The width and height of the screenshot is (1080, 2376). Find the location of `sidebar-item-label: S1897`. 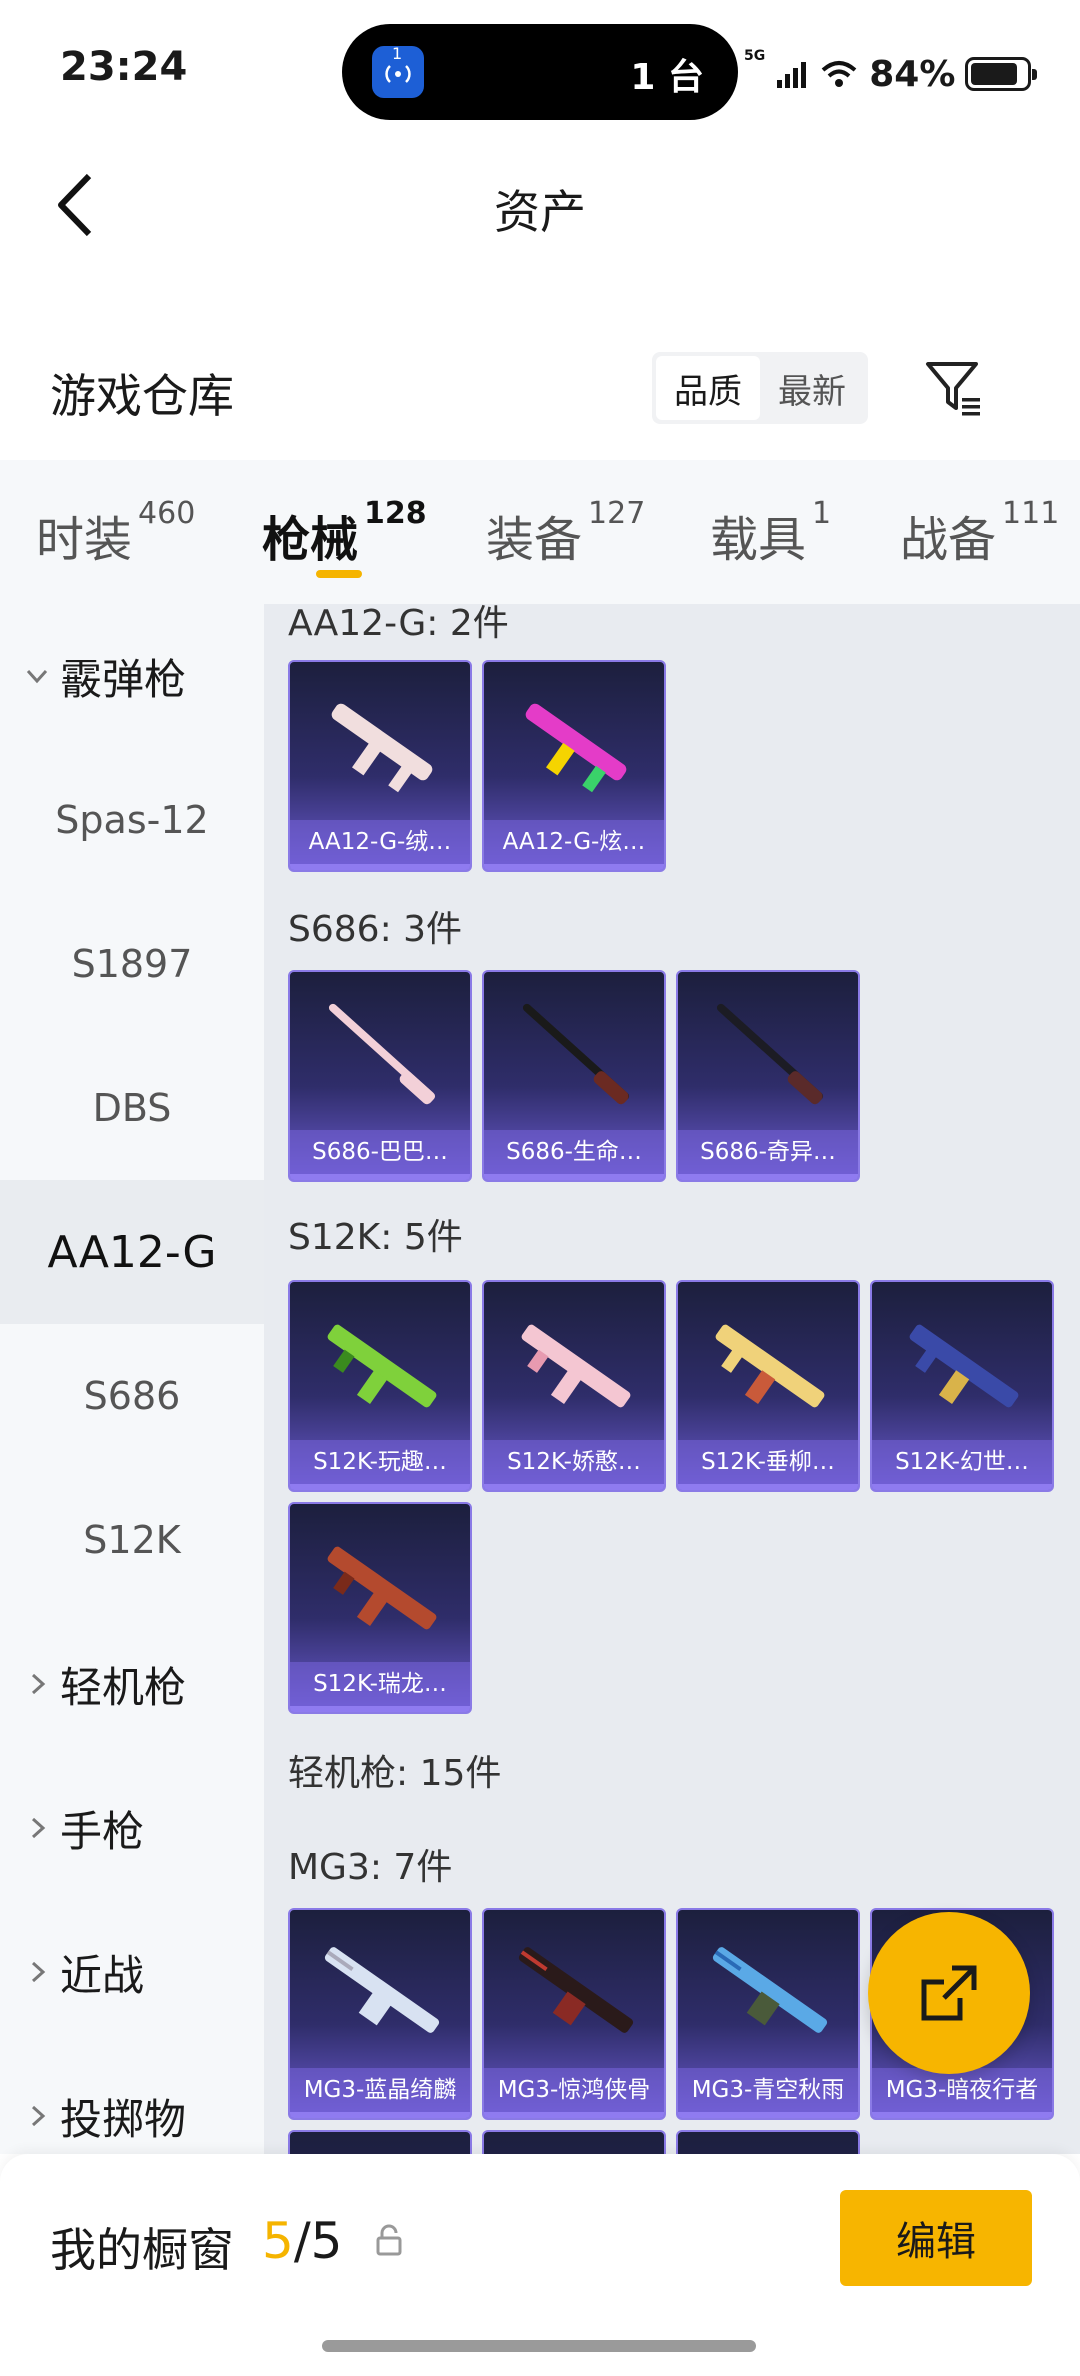

sidebar-item-label: S1897 is located at coordinates (132, 964).